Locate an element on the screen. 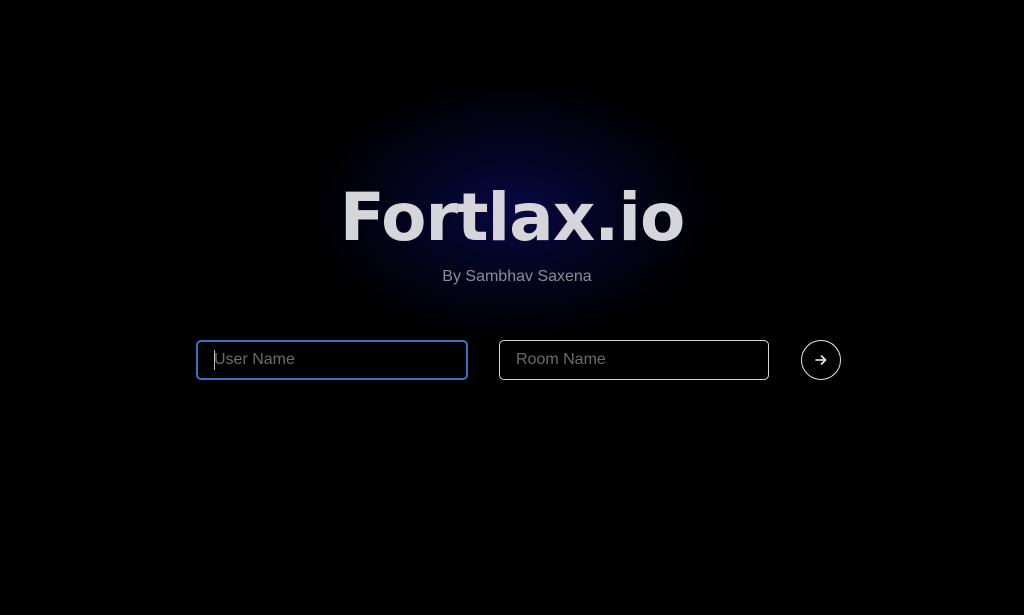 The height and width of the screenshot is (615, 1024). author-credit: By Sambhav Saxena is located at coordinates (517, 276).